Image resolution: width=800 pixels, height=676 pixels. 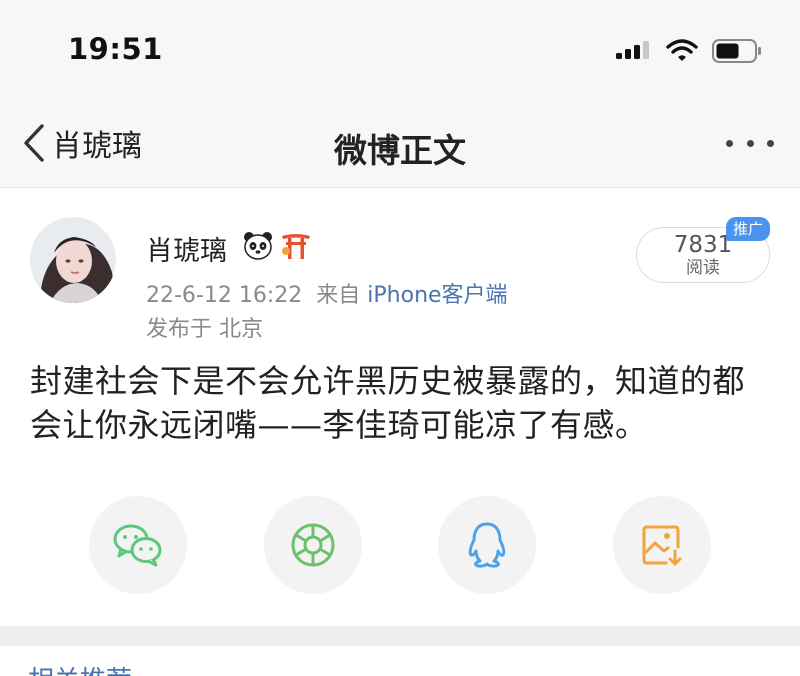 I want to click on battery-icon, so click(x=736, y=51).